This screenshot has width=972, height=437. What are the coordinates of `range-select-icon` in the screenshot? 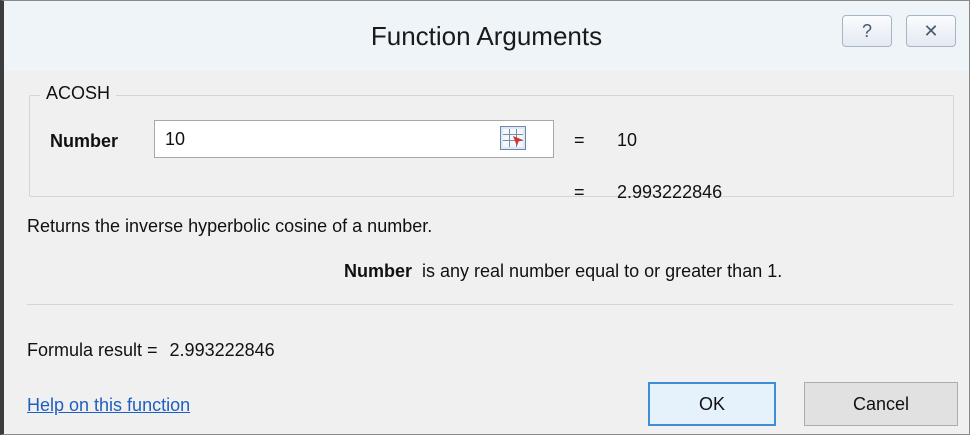 It's located at (513, 138).